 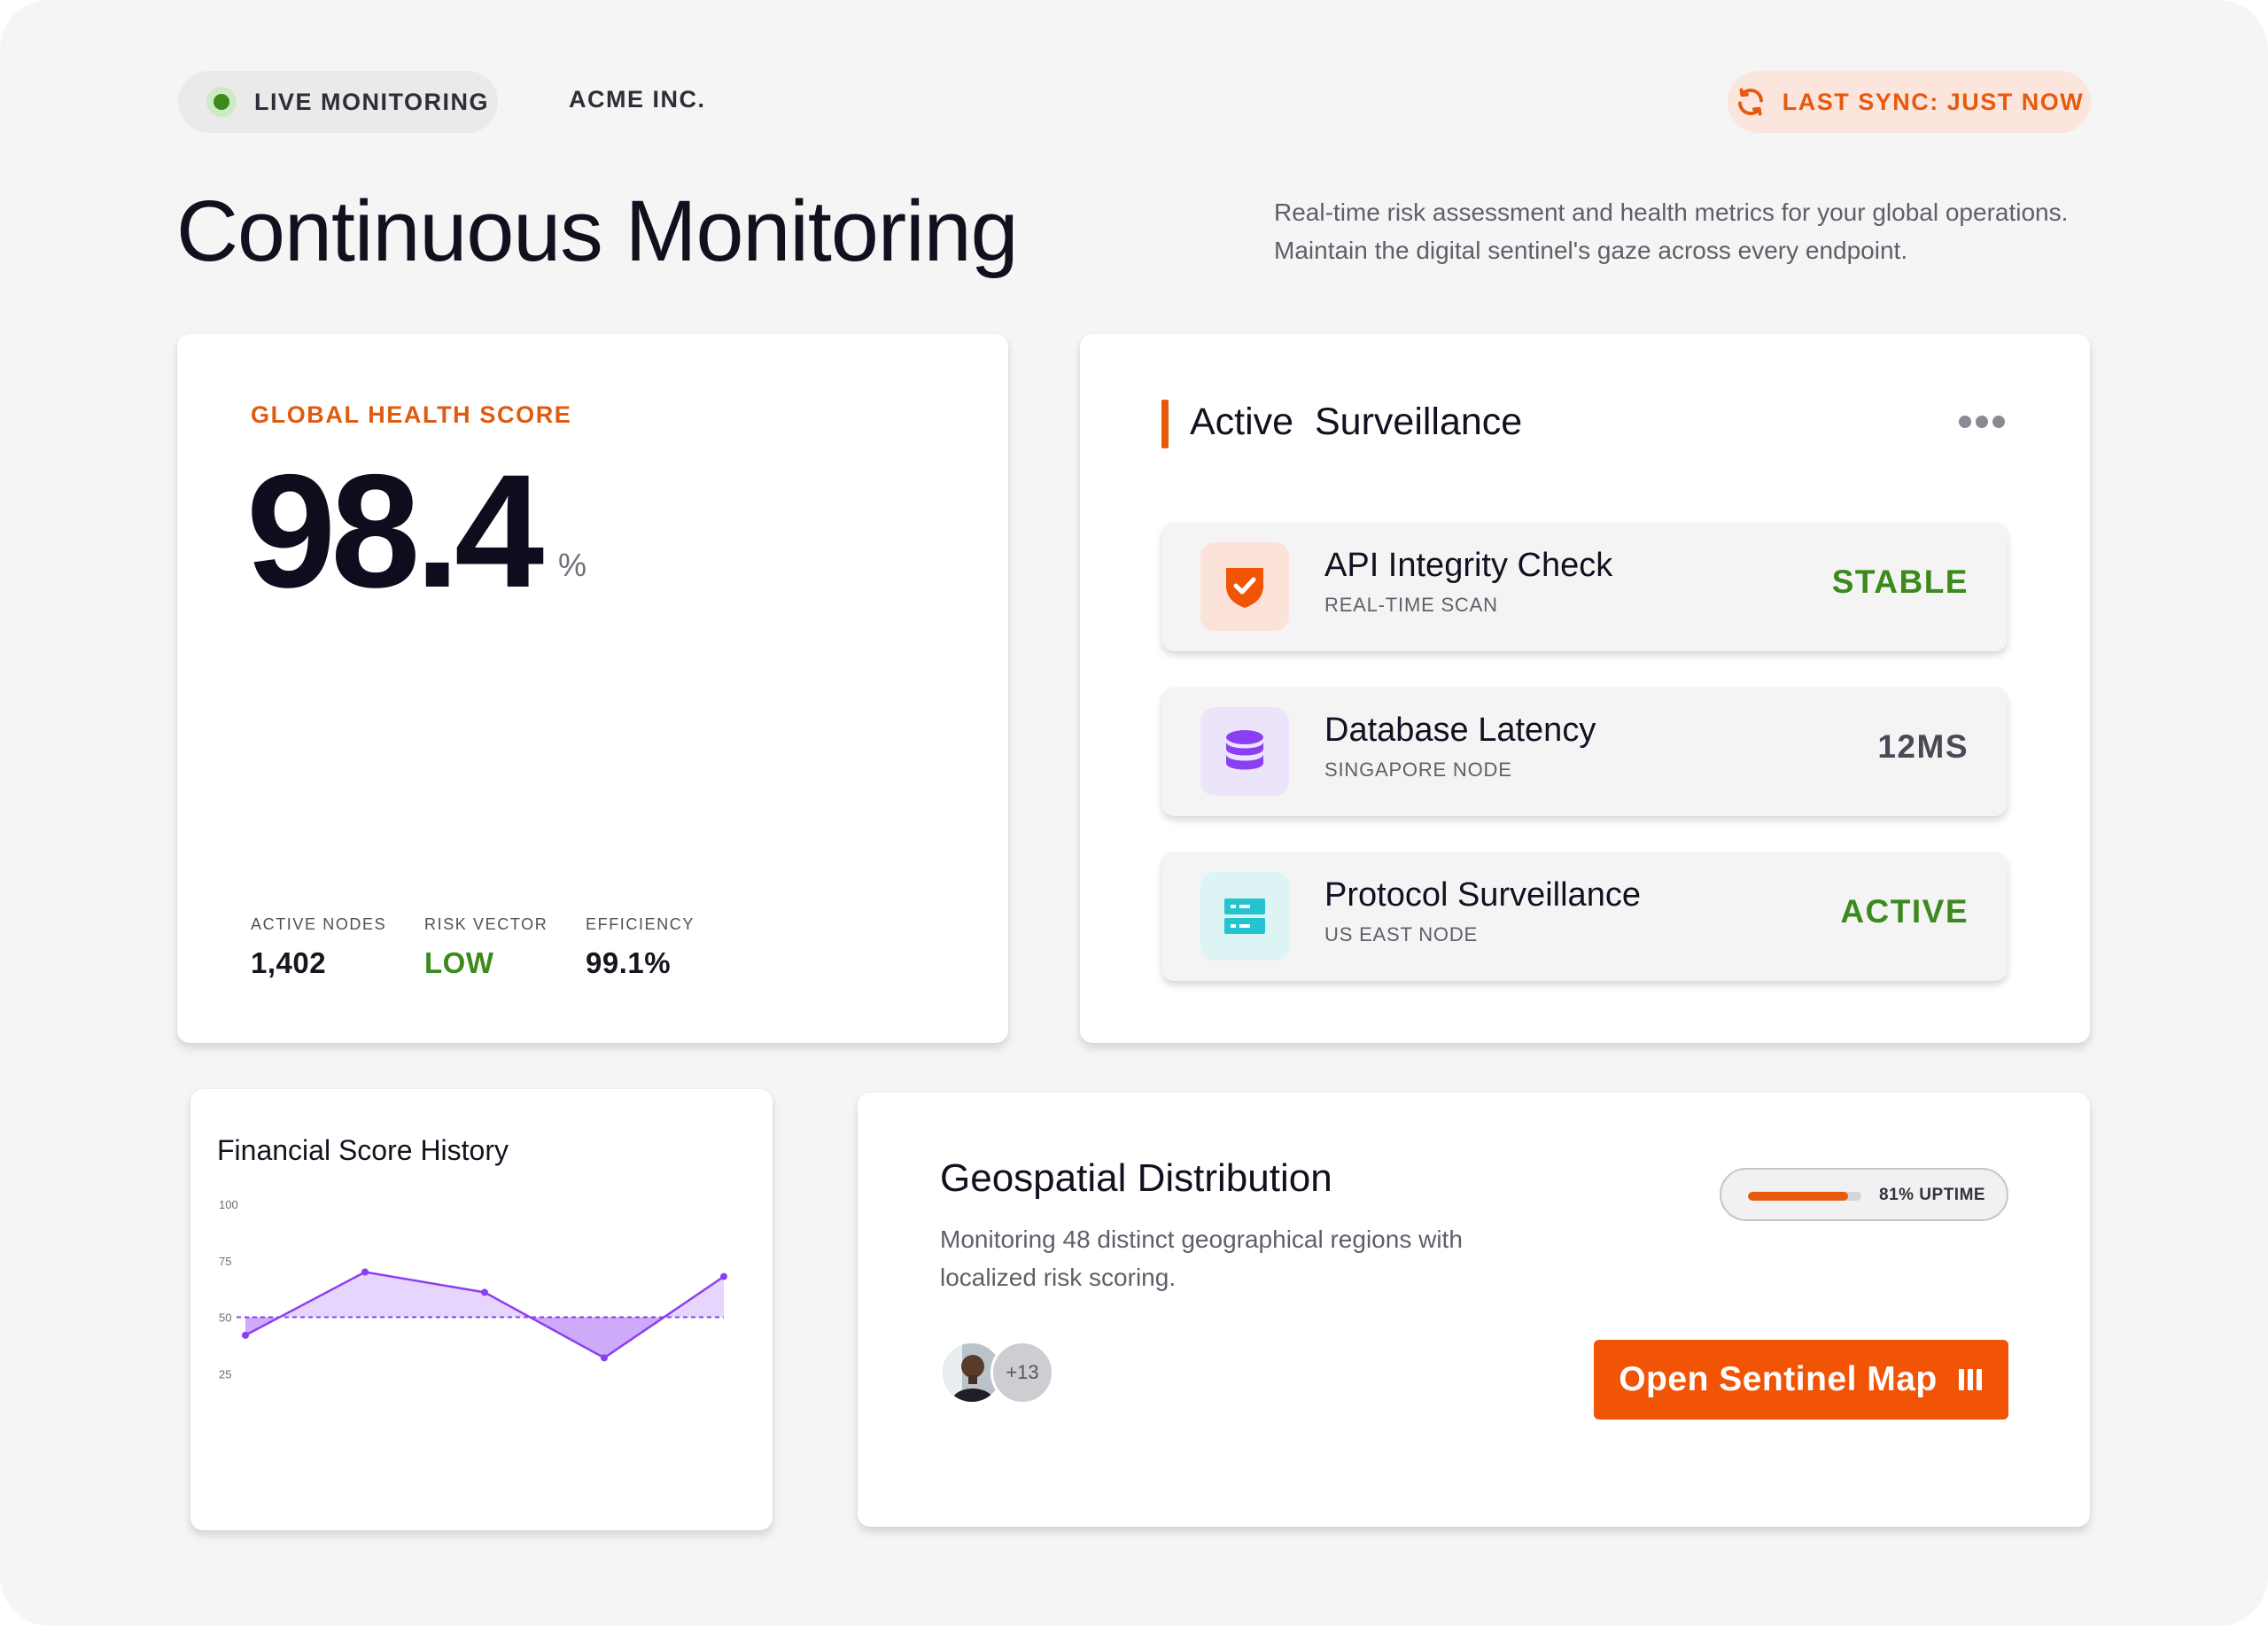 I want to click on open-sentinel-map-label: Open Sentinel Map, so click(x=1778, y=1379).